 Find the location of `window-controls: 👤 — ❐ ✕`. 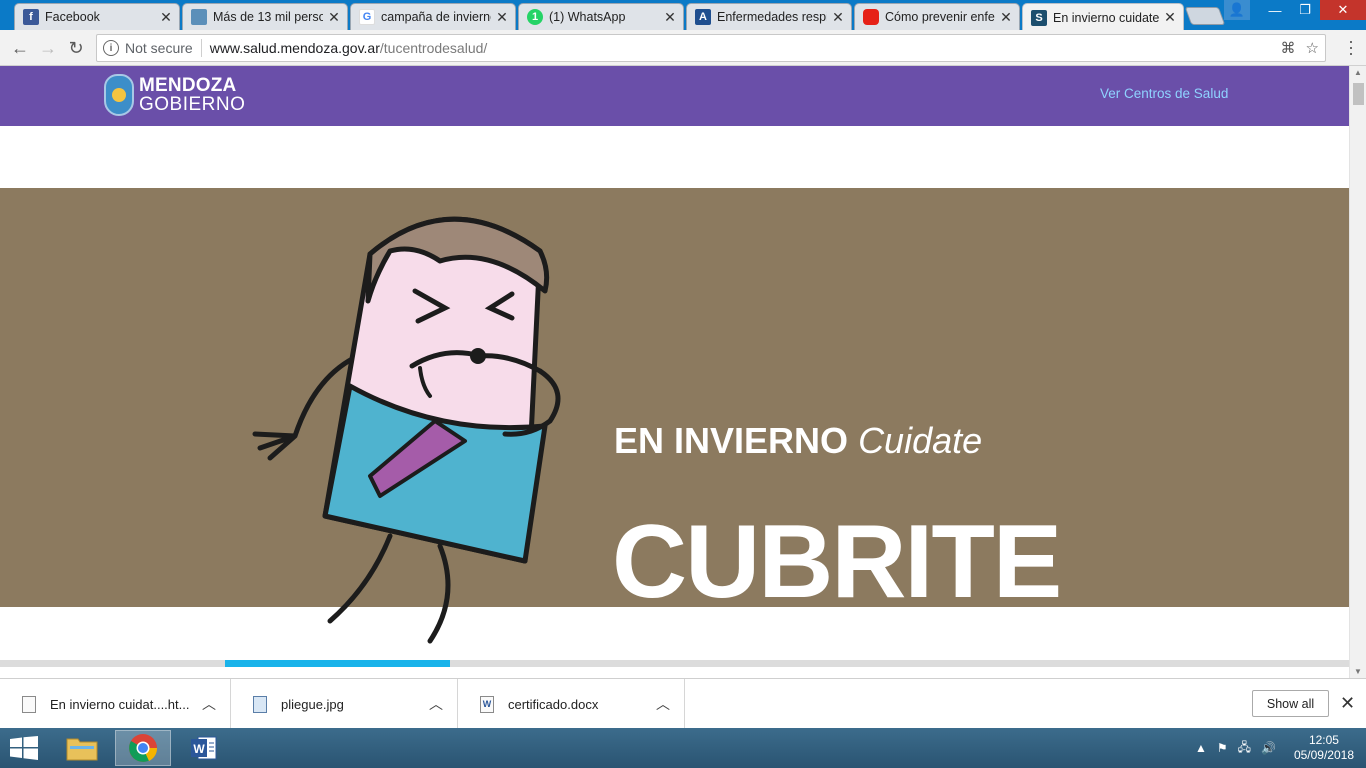

window-controls: 👤 — ❐ ✕ is located at coordinates (1295, 10).